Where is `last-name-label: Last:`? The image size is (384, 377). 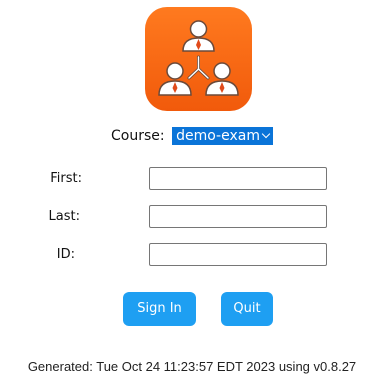 last-name-label: Last: is located at coordinates (64, 216).